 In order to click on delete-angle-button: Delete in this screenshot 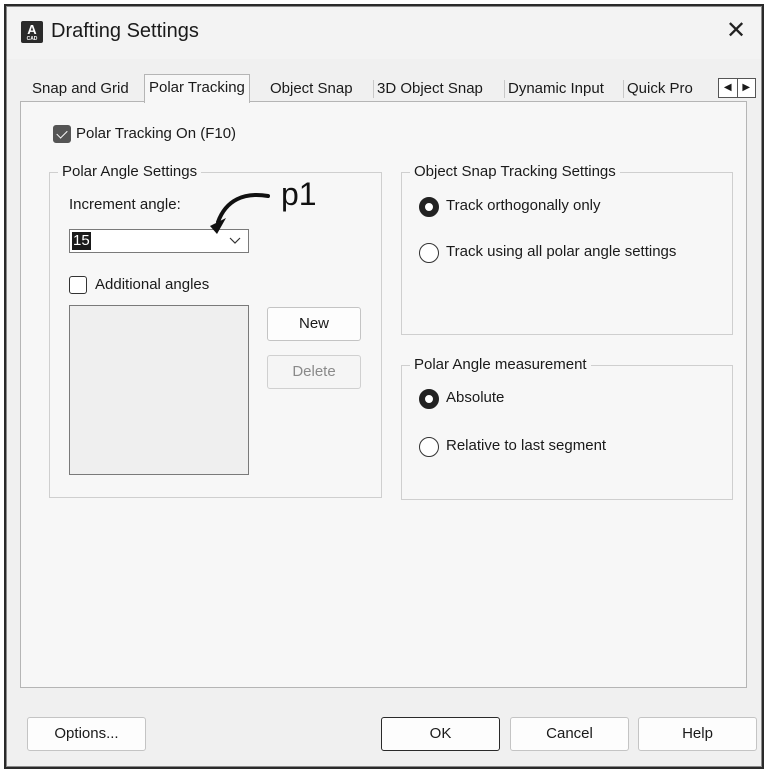, I will do `click(314, 372)`.